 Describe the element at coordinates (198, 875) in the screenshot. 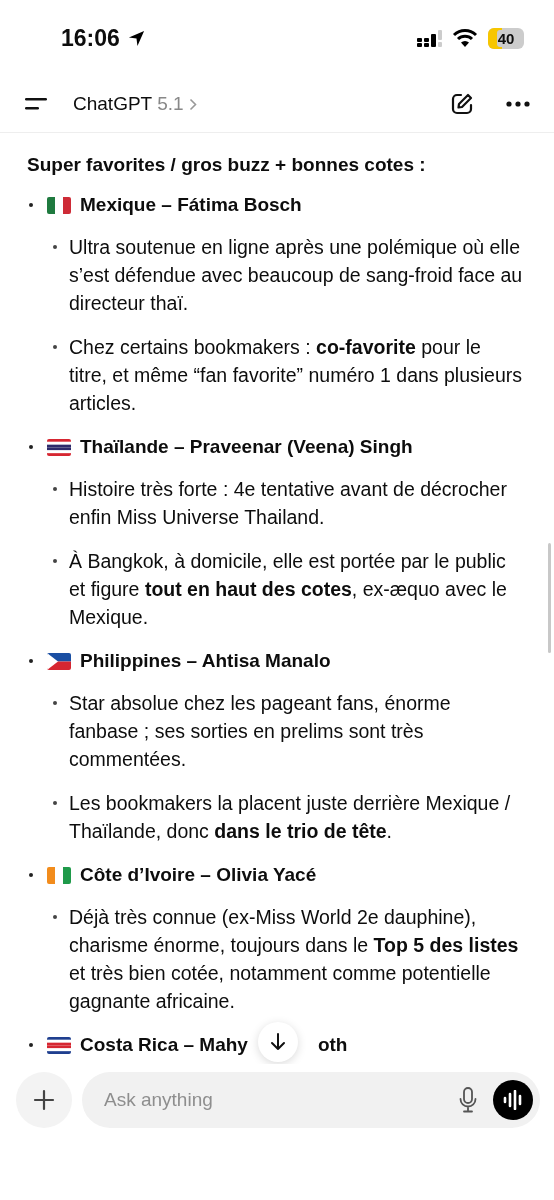

I see `item-heading: Côte d’Ivoire – Olivia Yacé` at that location.